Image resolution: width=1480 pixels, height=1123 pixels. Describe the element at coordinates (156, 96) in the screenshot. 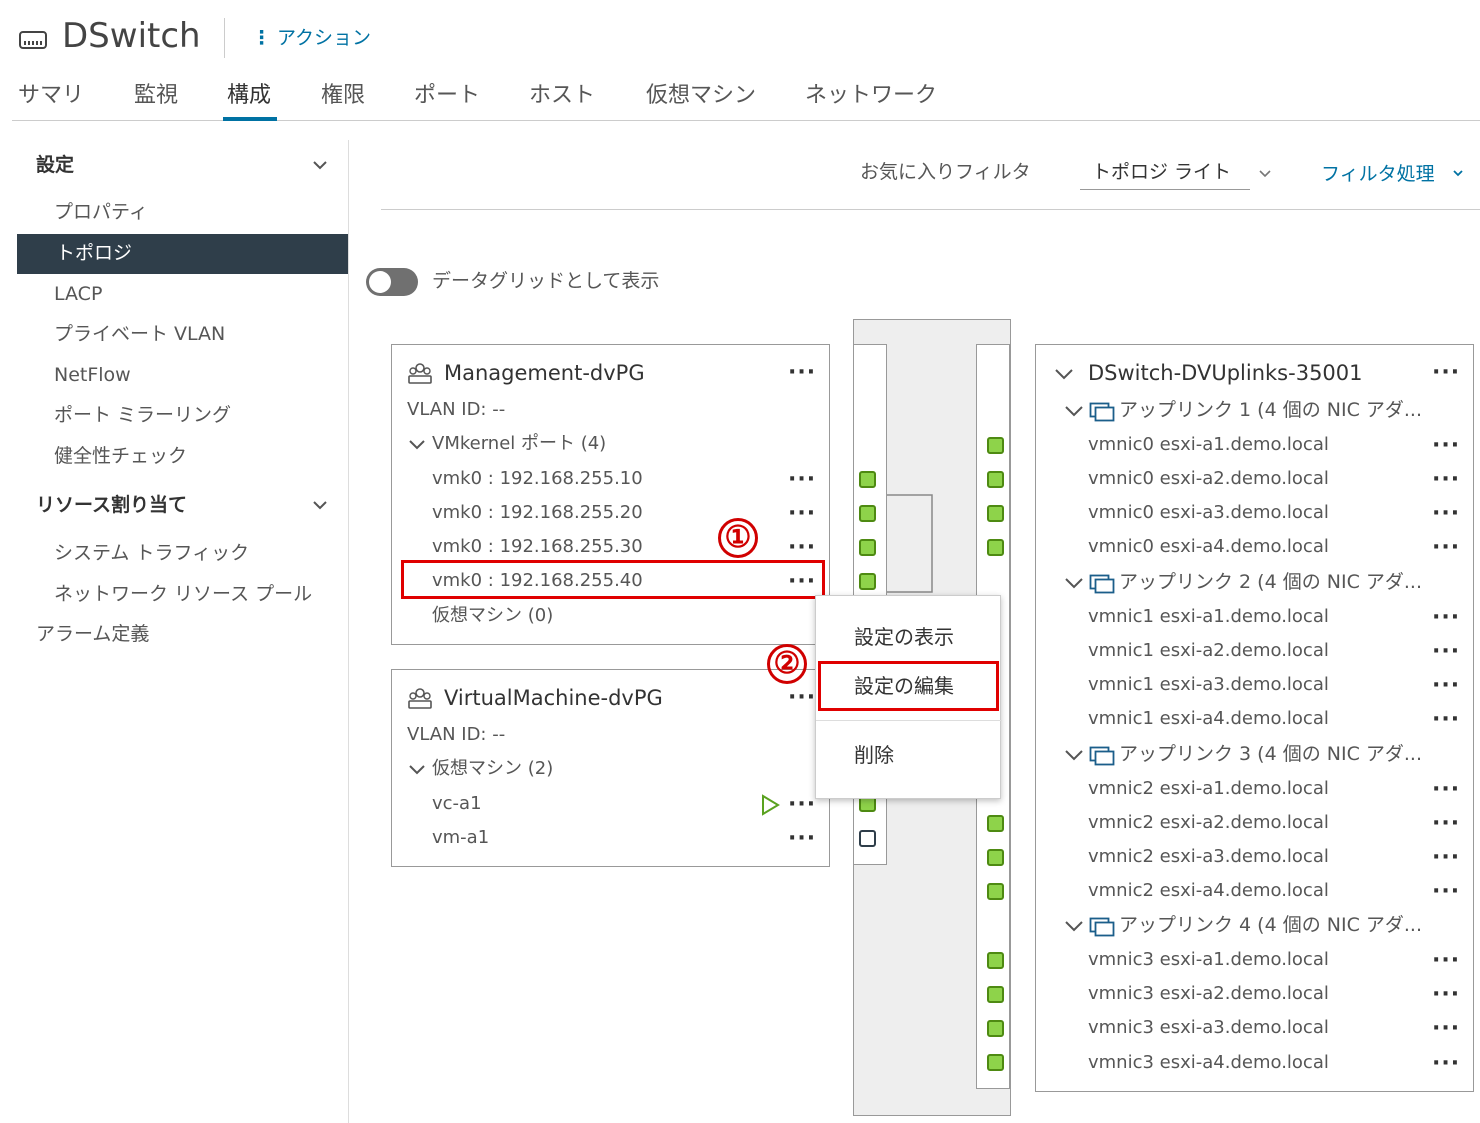

I see `tab-monitor: 監視` at that location.